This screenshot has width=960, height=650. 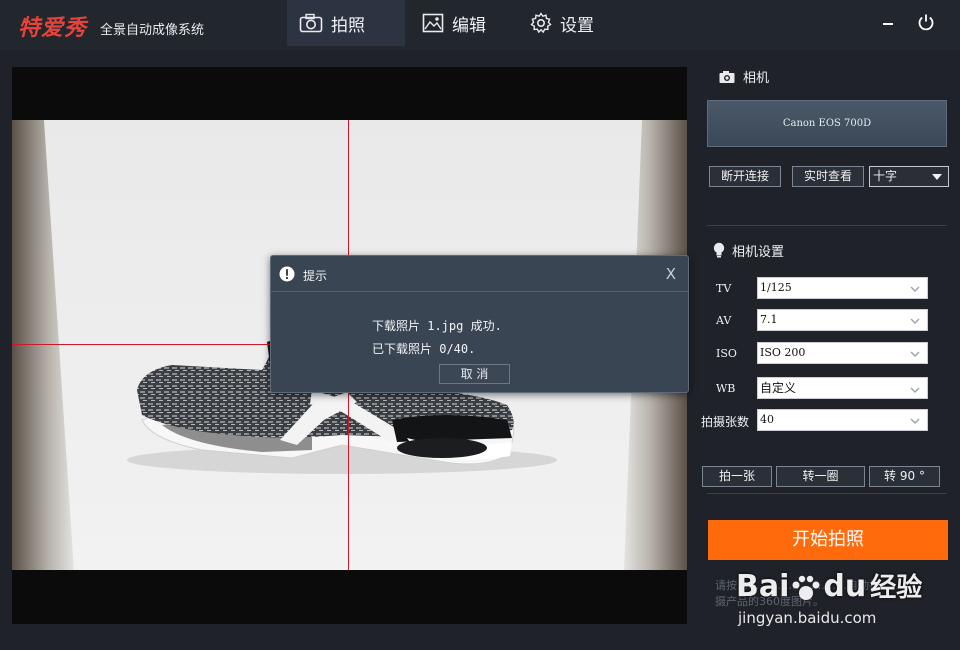 What do you see at coordinates (758, 252) in the screenshot?
I see `camera-settings-label: 相机设置` at bounding box center [758, 252].